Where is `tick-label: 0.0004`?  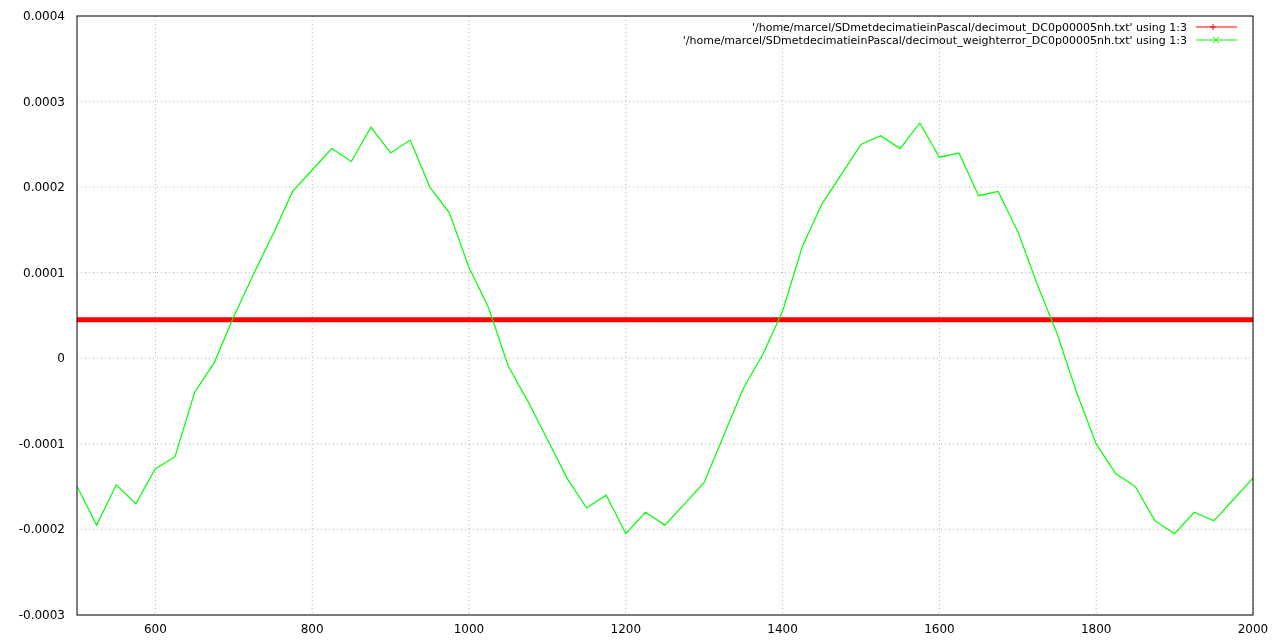 tick-label: 0.0004 is located at coordinates (44, 16).